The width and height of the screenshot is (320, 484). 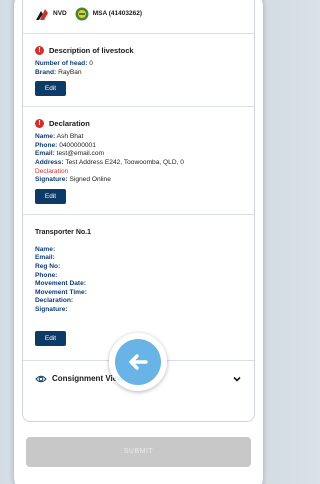 I want to click on transporter-field: Name:, so click(x=138, y=250).